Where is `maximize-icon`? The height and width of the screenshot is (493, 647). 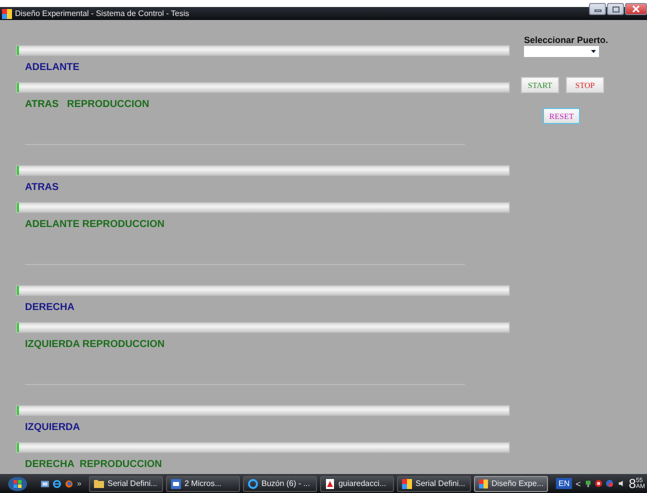
maximize-icon is located at coordinates (616, 9).